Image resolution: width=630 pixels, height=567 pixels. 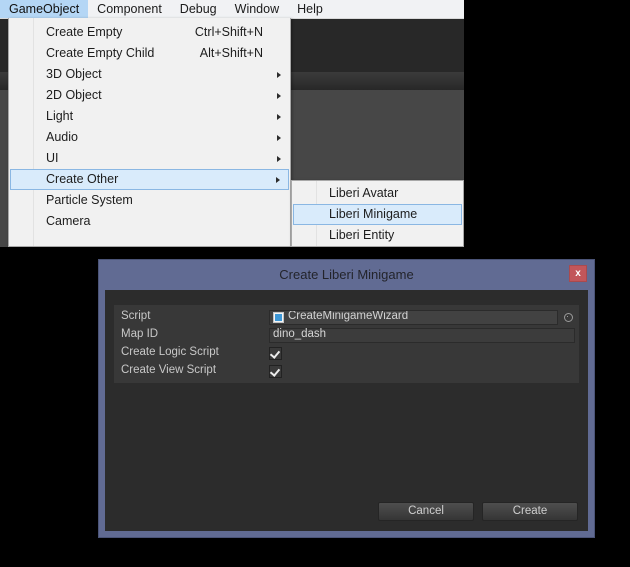 What do you see at coordinates (74, 74) in the screenshot?
I see `menu-item-label: 3D Object` at bounding box center [74, 74].